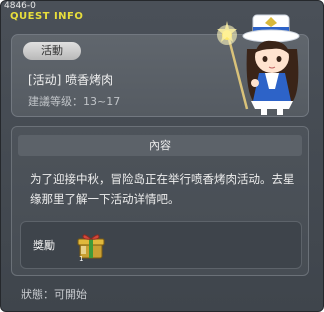 This screenshot has height=312, width=324. I want to click on window-title: QUEST INFO, so click(47, 16).